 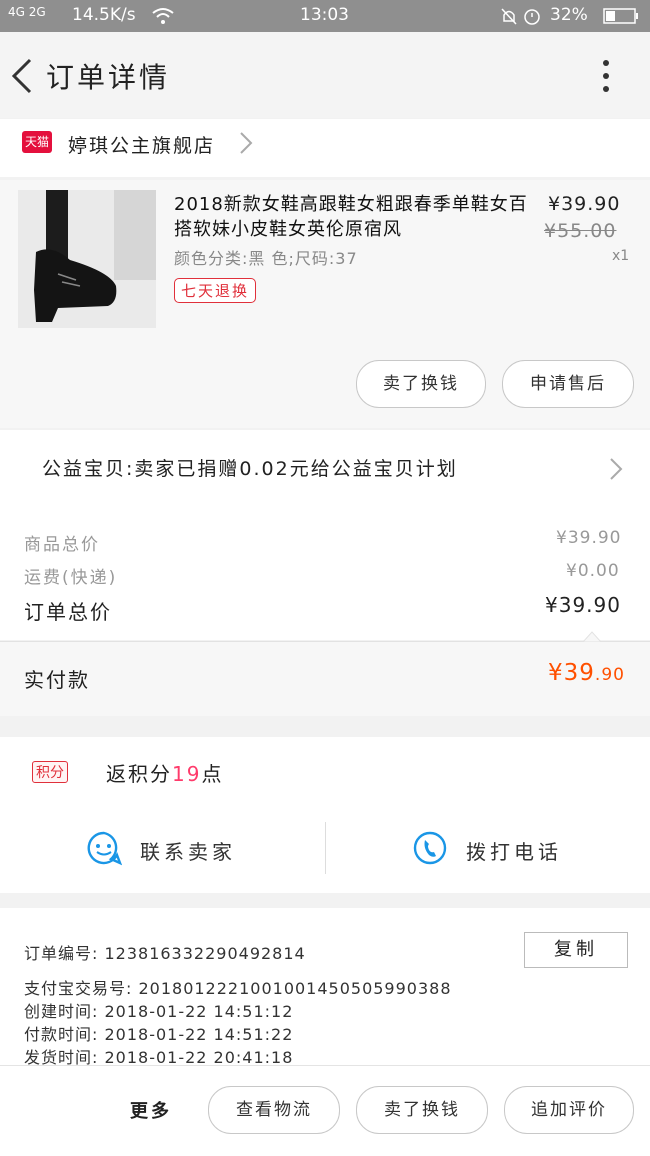 I want to click on chat-bubble-icon, so click(x=104, y=848).